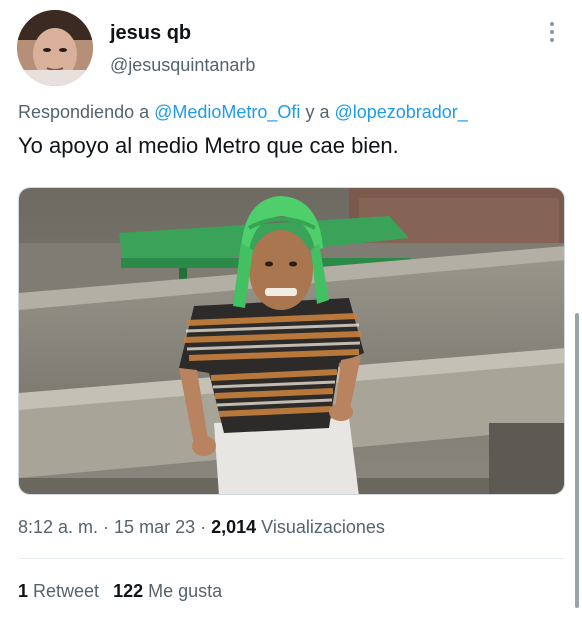 The width and height of the screenshot is (582, 620). I want to click on retweets-label: Retweet, so click(64, 591).